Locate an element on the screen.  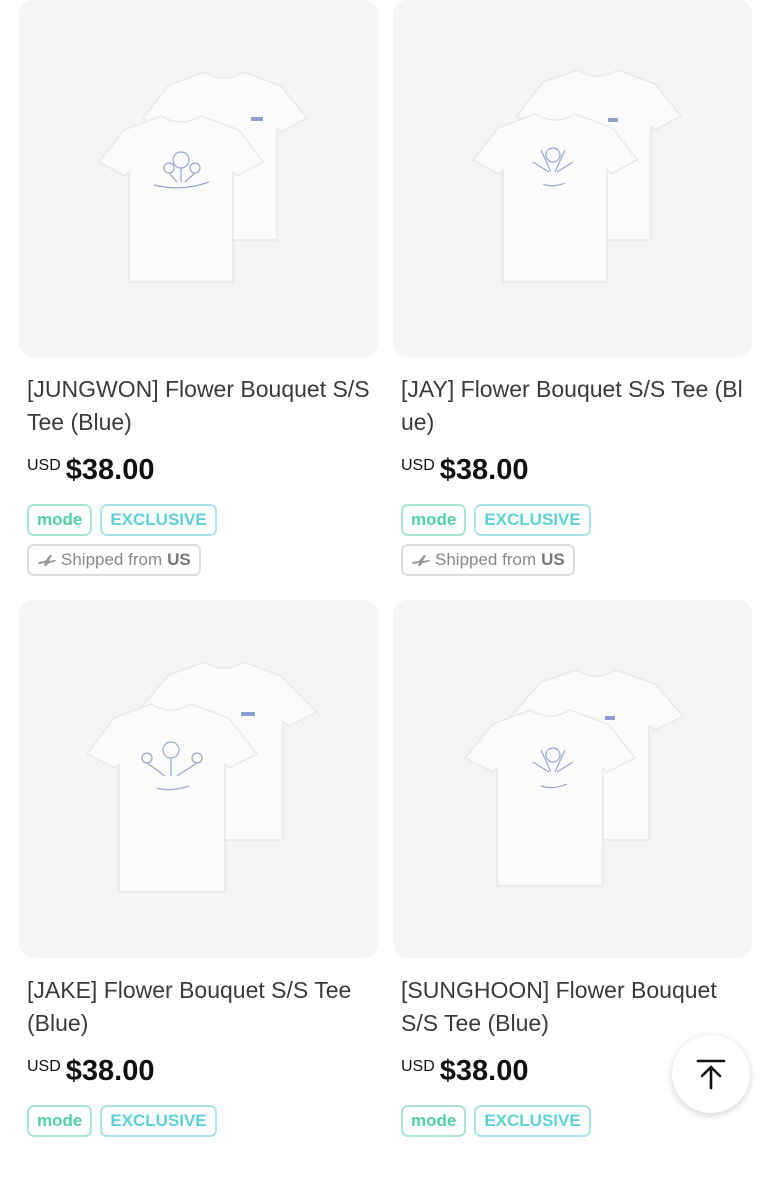
scroll-to-top-button is located at coordinates (711, 1074).